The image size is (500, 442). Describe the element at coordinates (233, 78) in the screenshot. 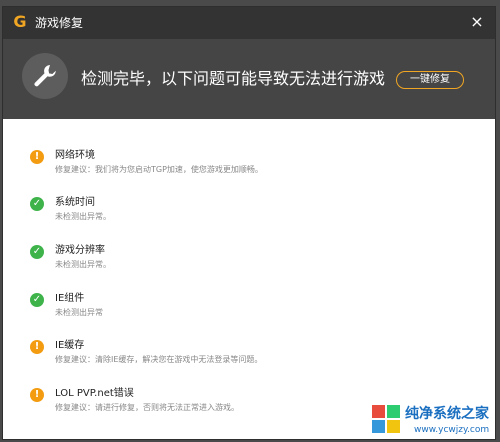

I see `scan-result-message: 检测完毕，以下问题可能导致无法进行游戏` at that location.